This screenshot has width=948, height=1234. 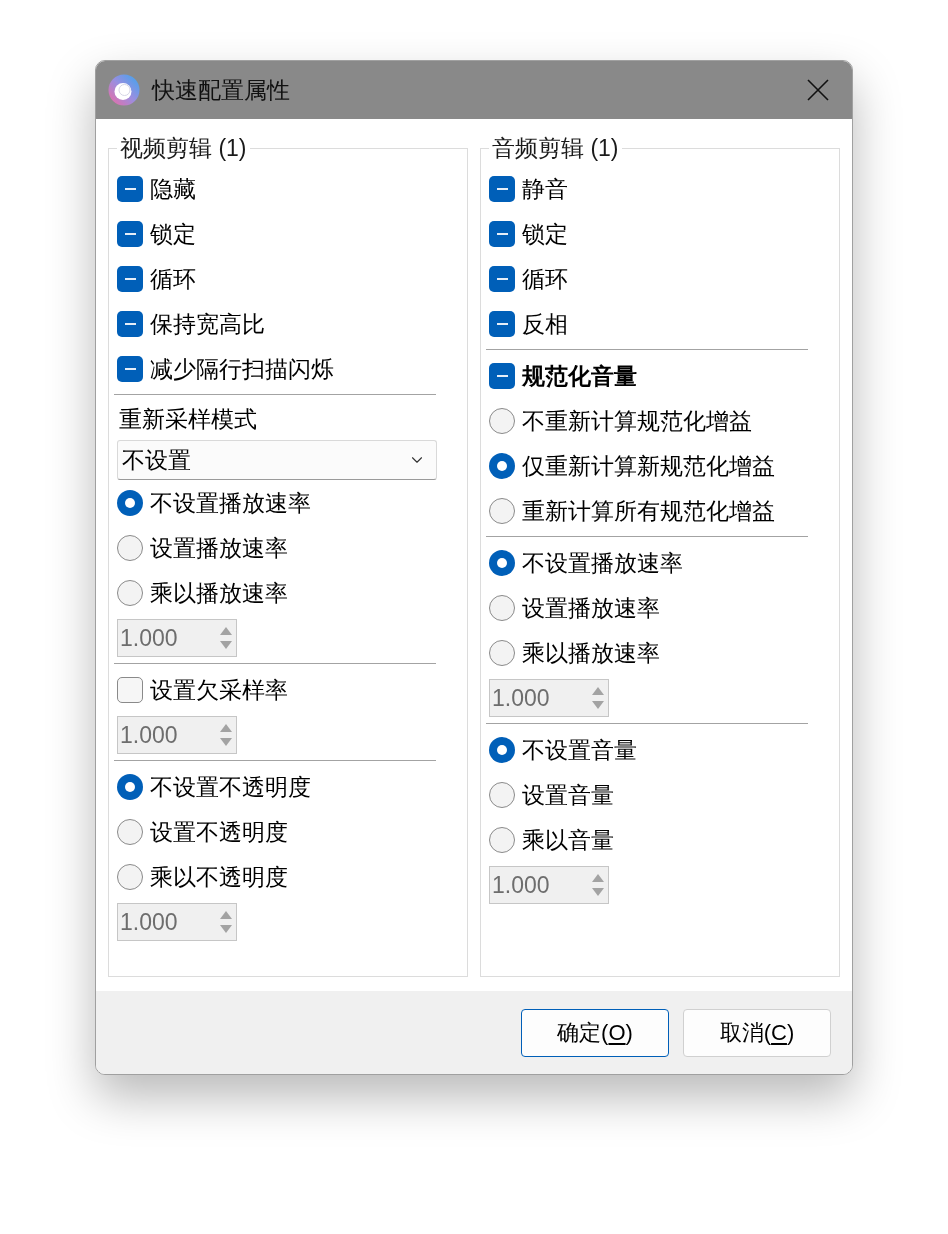 What do you see at coordinates (230, 786) in the screenshot?
I see `radio-label: 不设置不透明度` at bounding box center [230, 786].